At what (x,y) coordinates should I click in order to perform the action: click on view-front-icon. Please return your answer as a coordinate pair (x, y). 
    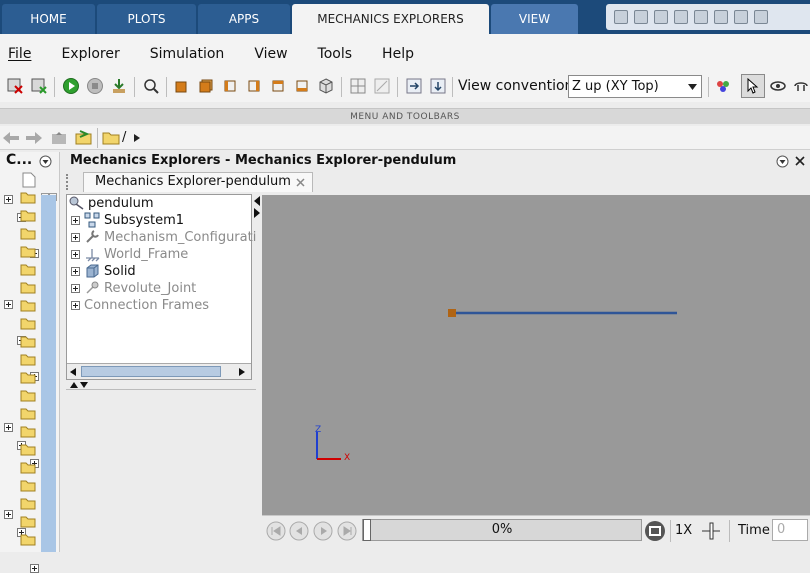
    Looking at the image, I should click on (182, 86).